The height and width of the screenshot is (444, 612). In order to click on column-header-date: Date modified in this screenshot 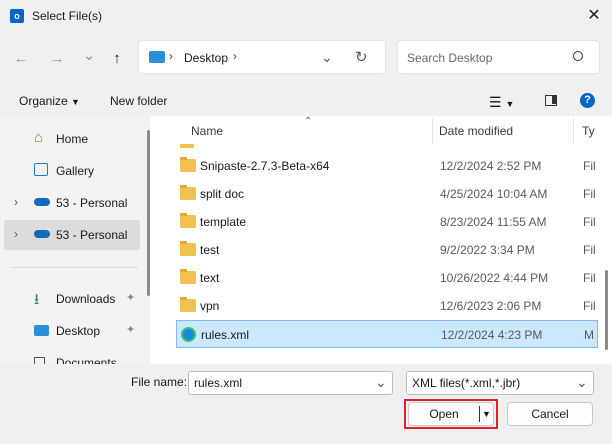, I will do `click(503, 131)`.